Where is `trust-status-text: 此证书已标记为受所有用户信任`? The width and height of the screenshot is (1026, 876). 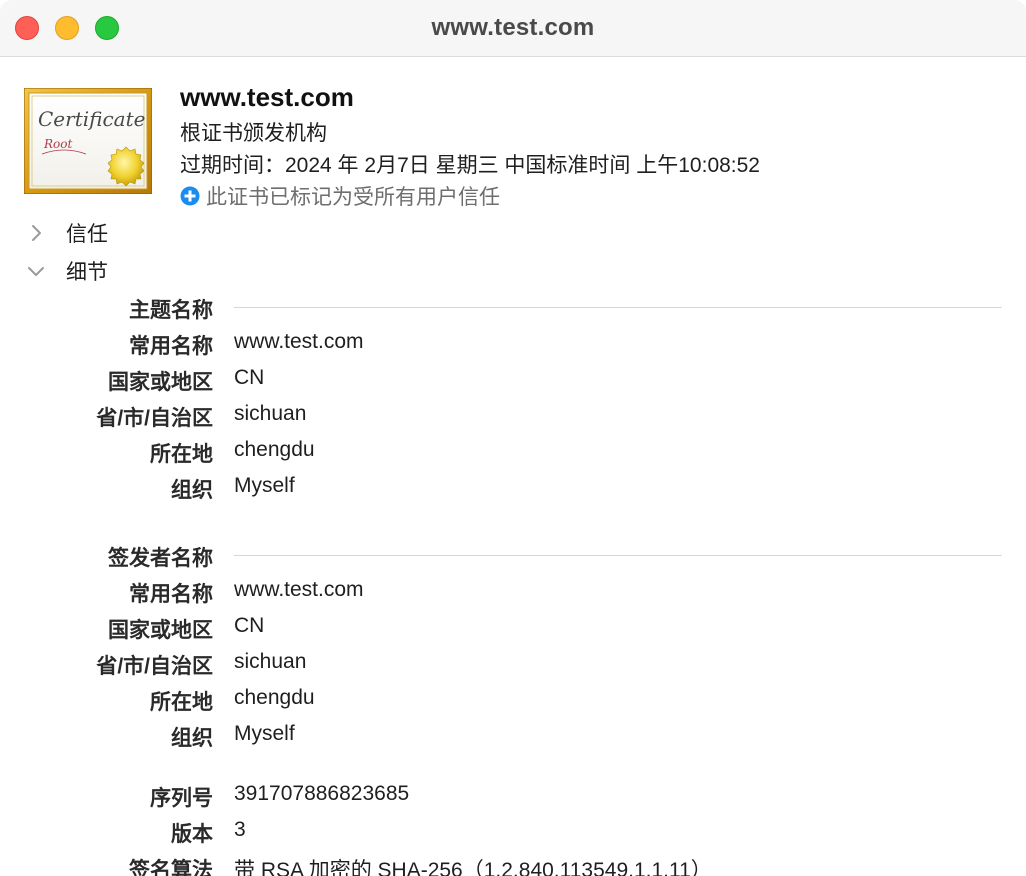 trust-status-text: 此证书已标记为受所有用户信任 is located at coordinates (353, 197).